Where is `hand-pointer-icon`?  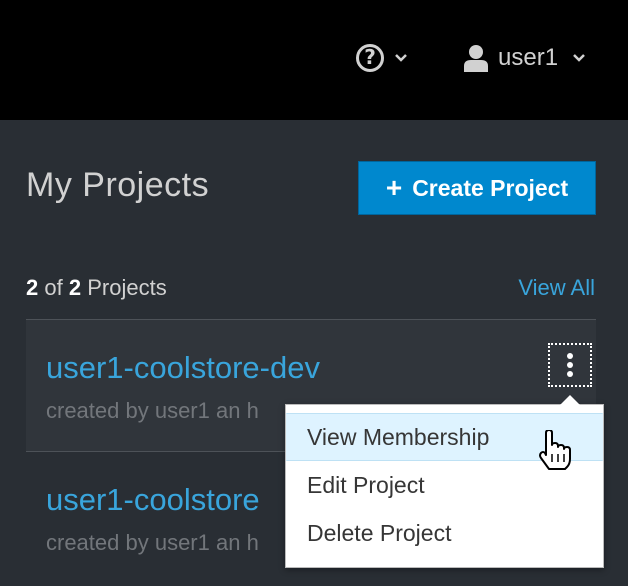 hand-pointer-icon is located at coordinates (555, 450).